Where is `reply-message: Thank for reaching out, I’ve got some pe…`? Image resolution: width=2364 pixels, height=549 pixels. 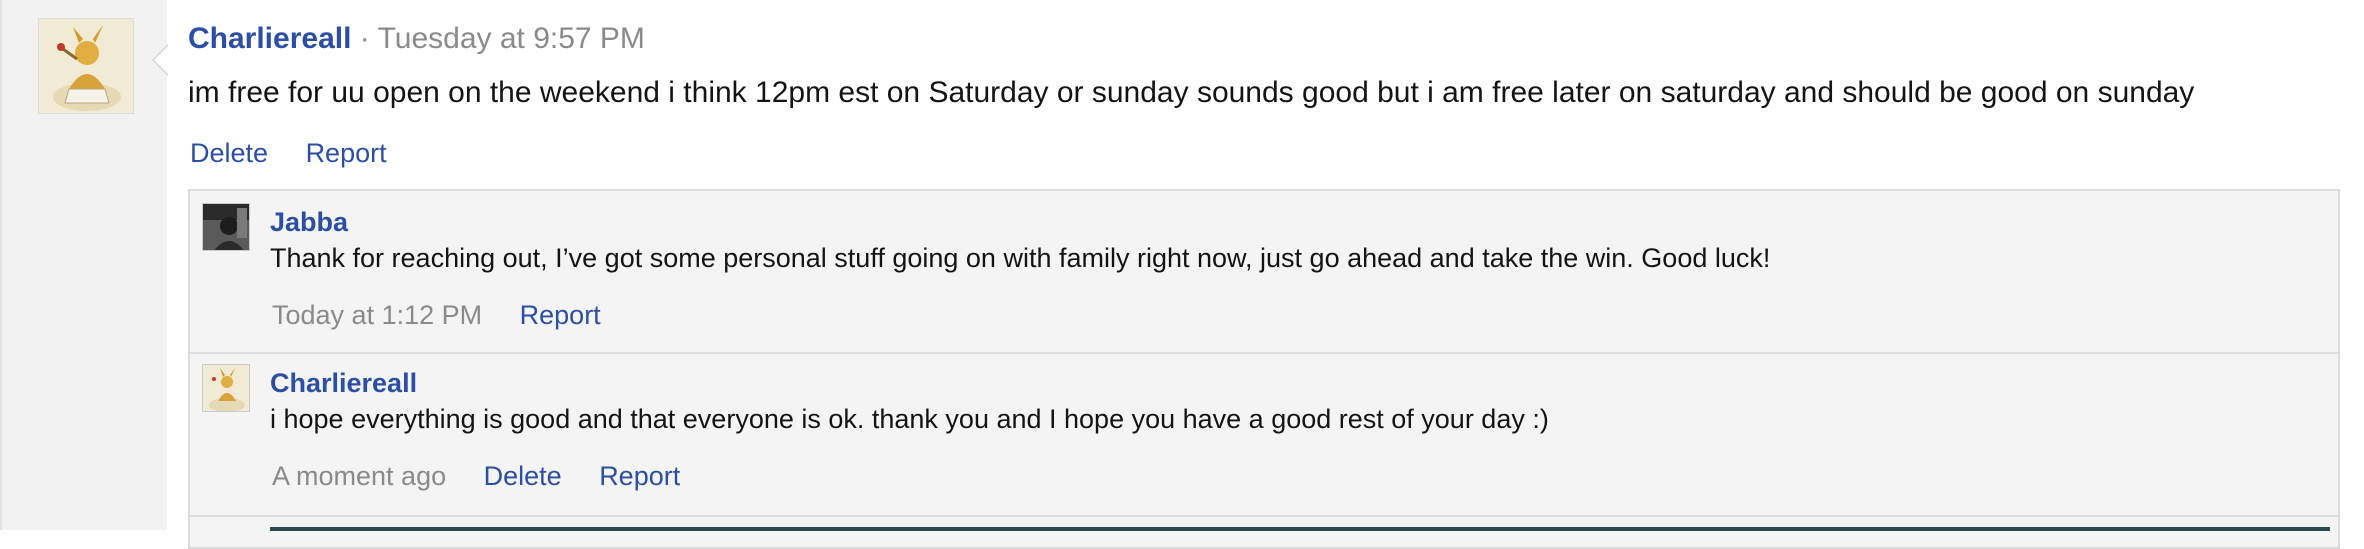 reply-message: Thank for reaching out, I’ve got some pe… is located at coordinates (1020, 258).